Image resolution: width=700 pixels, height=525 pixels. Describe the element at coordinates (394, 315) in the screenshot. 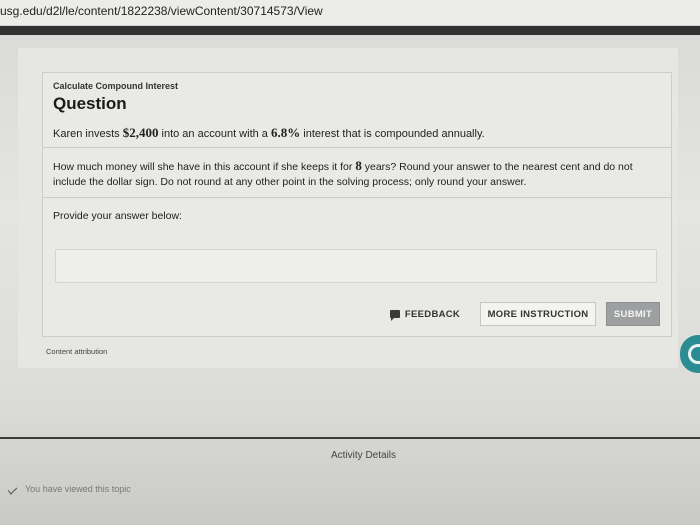

I see `speech-bubble-icon` at that location.